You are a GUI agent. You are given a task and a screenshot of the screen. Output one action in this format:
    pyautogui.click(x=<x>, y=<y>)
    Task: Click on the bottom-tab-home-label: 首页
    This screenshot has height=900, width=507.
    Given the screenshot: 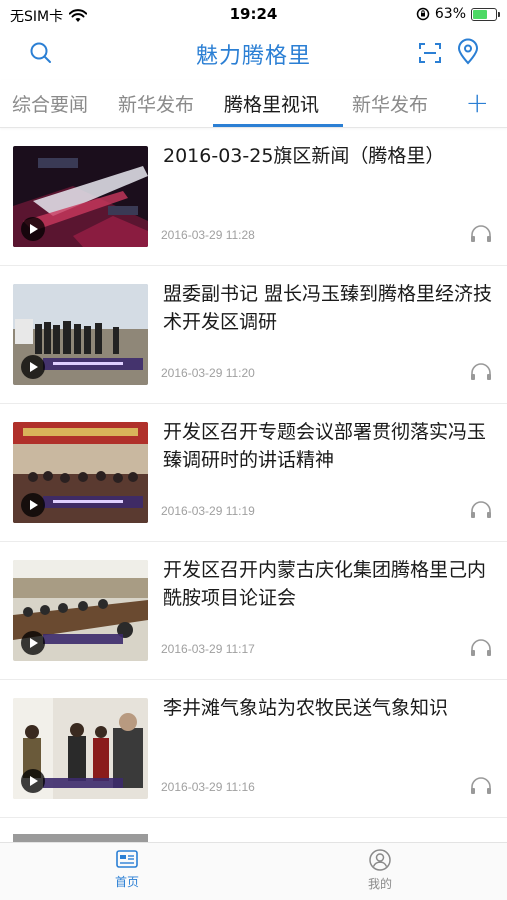 What is the action you would take?
    pyautogui.click(x=126, y=882)
    